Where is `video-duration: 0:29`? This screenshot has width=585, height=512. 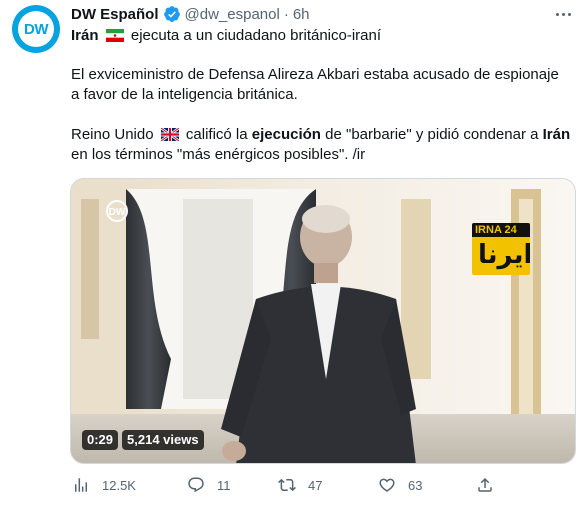 video-duration: 0:29 is located at coordinates (100, 440).